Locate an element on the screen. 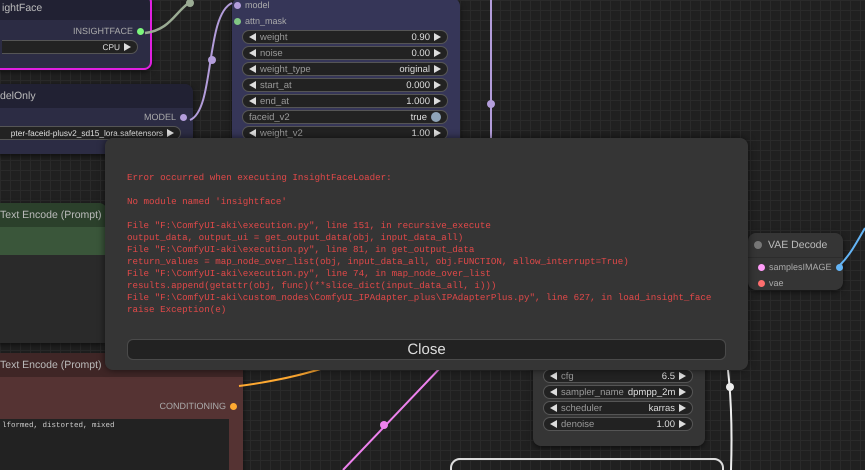 The width and height of the screenshot is (865, 470). combo-widget: CPU is located at coordinates (70, 47).